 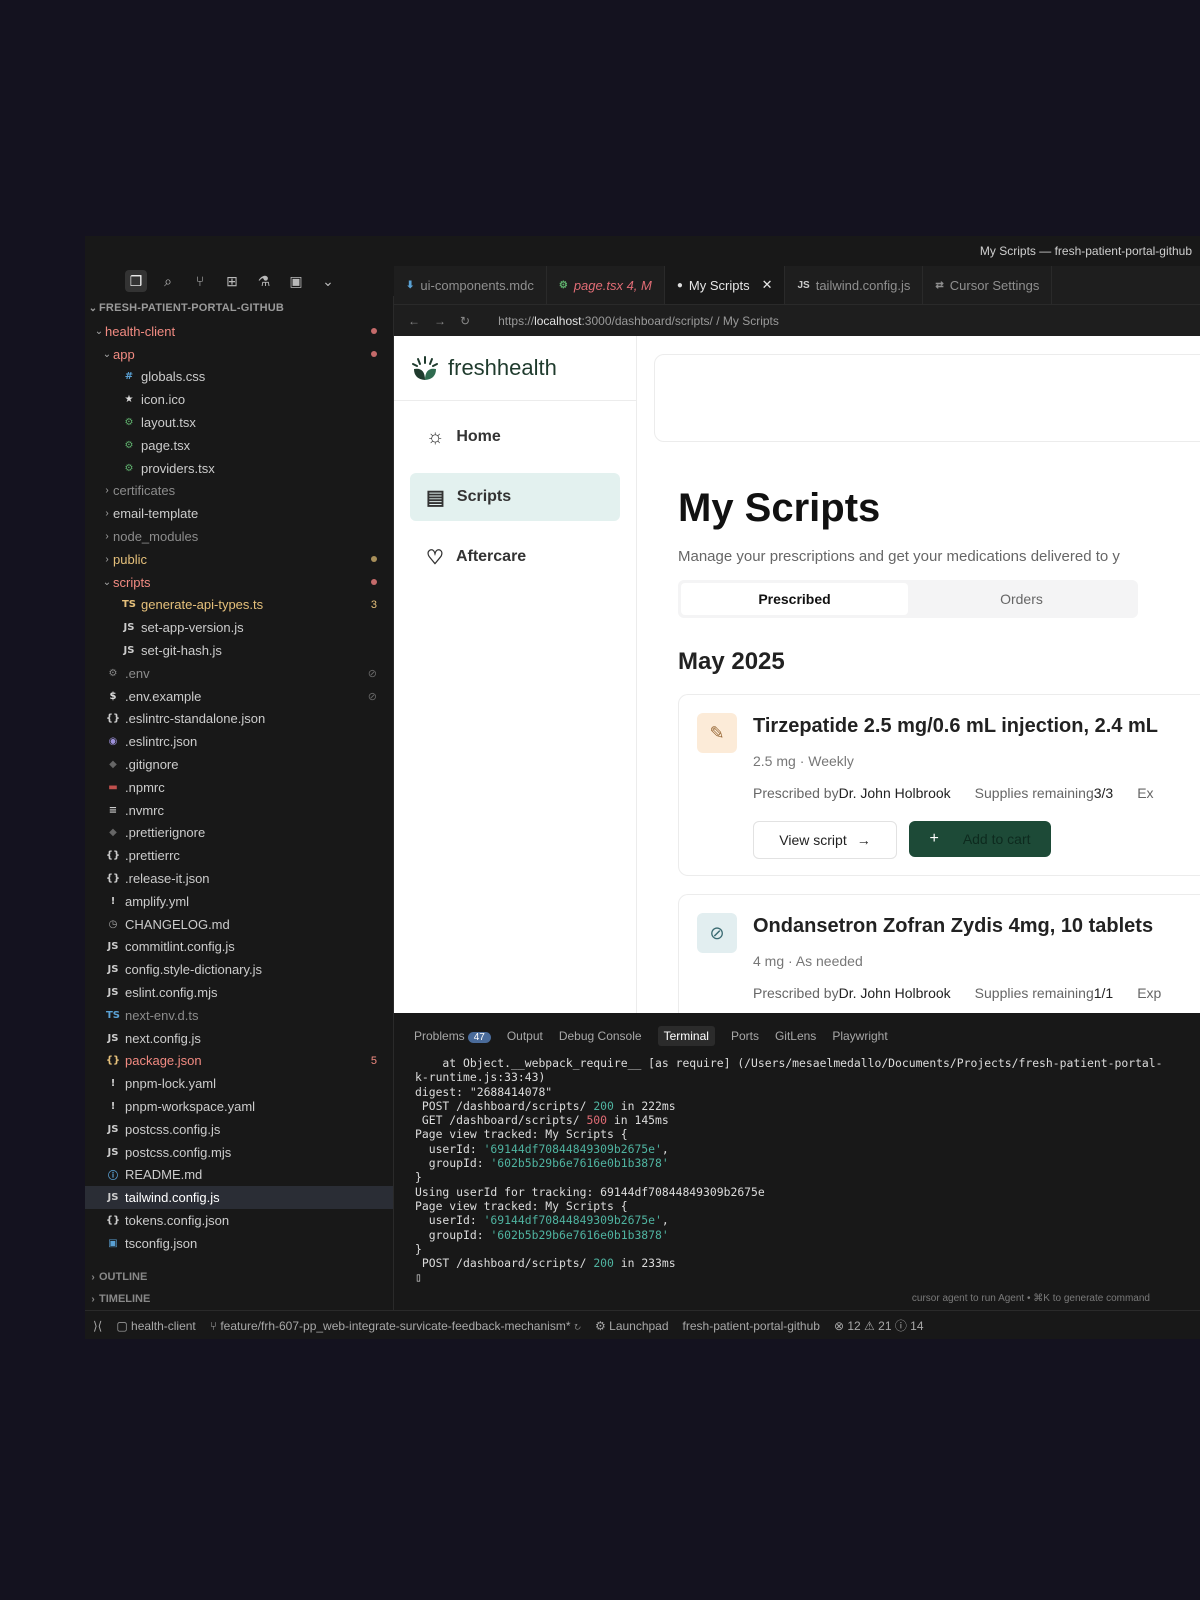 I want to click on tree-item: ! pnpm-lock.yaml, so click(x=239, y=1083).